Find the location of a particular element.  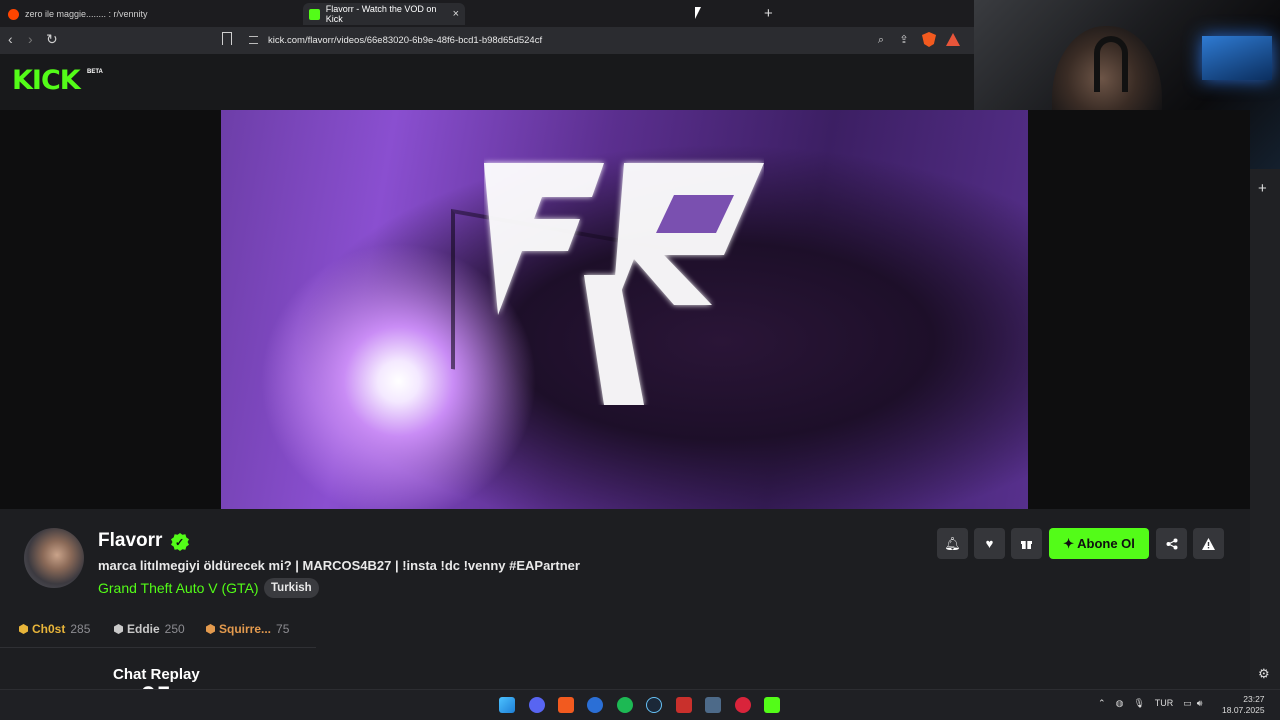

subscribe-button: ✦ Abone Ol is located at coordinates (1099, 543).